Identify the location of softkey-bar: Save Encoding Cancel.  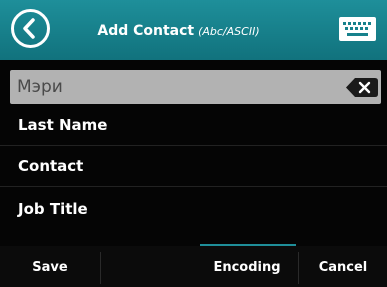
(193, 266).